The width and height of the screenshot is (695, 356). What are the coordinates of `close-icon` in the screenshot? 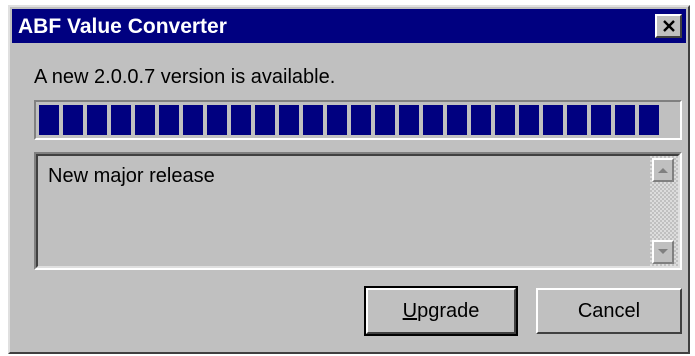 It's located at (668, 26).